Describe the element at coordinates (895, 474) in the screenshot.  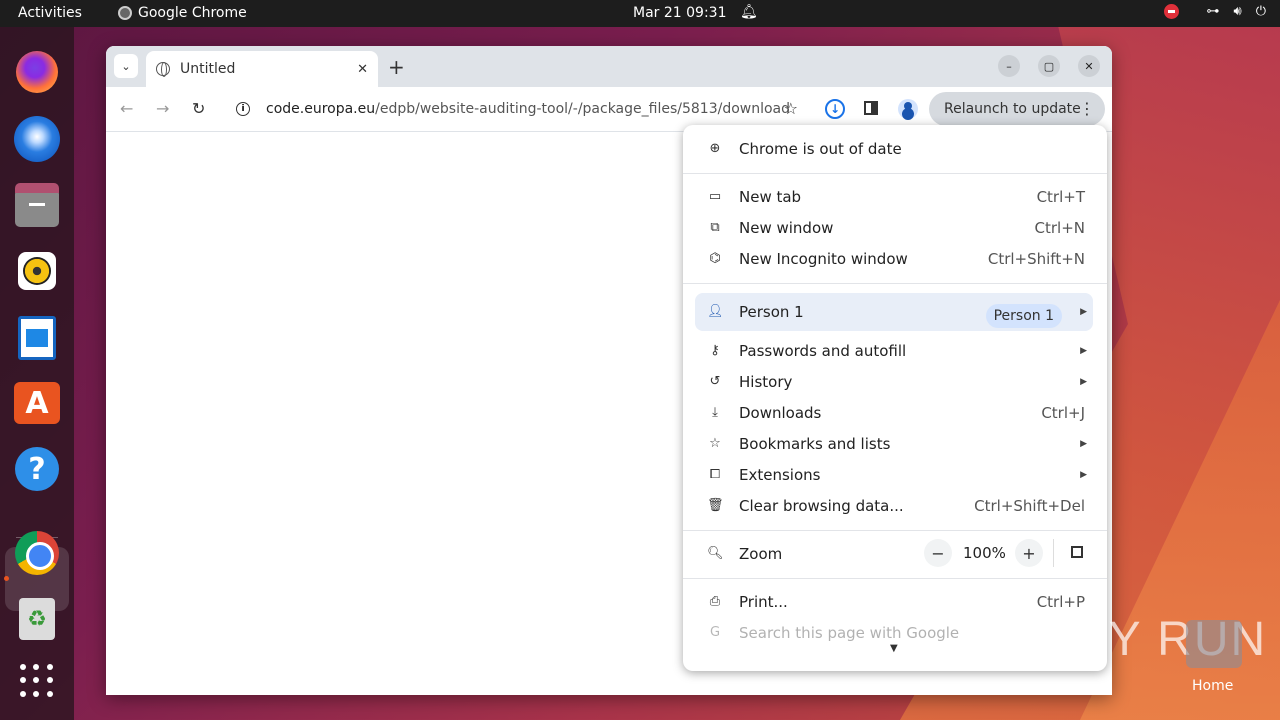
I see `menu-item-extensions: ⧠ Extensions ▶` at that location.